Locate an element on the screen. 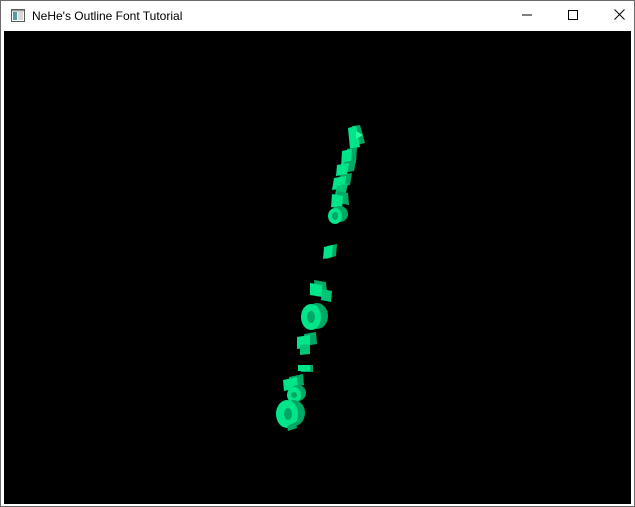 This screenshot has width=635, height=507. window-title: NeHe's Outline Font Tutorial is located at coordinates (107, 16).